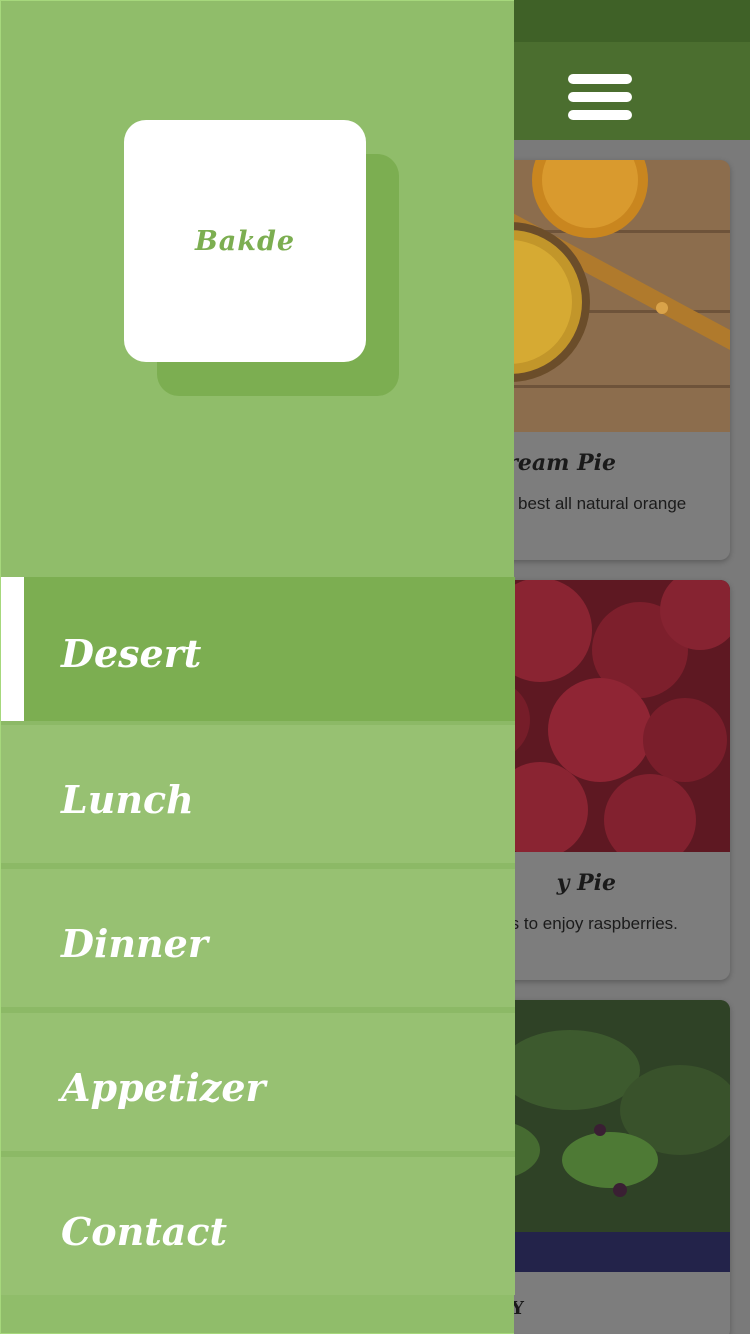 The width and height of the screenshot is (750, 1334). Describe the element at coordinates (163, 1087) in the screenshot. I see `menu-item-label: Appetizer` at that location.